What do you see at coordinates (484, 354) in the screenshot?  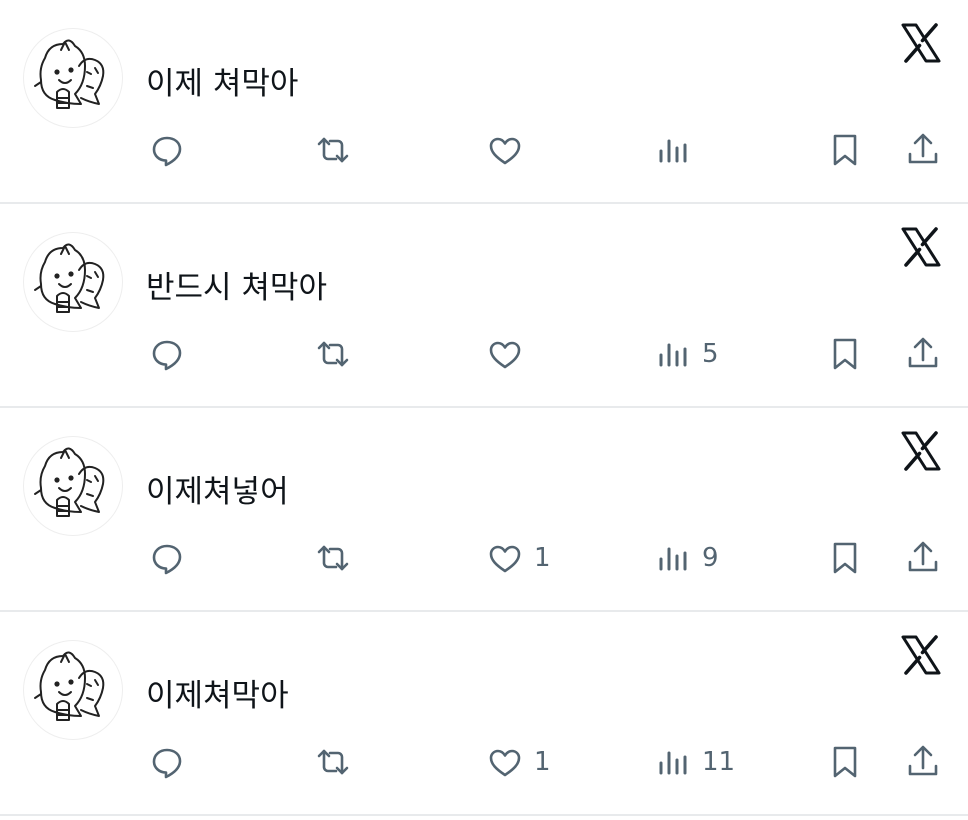 I see `action-bar: 5` at bounding box center [484, 354].